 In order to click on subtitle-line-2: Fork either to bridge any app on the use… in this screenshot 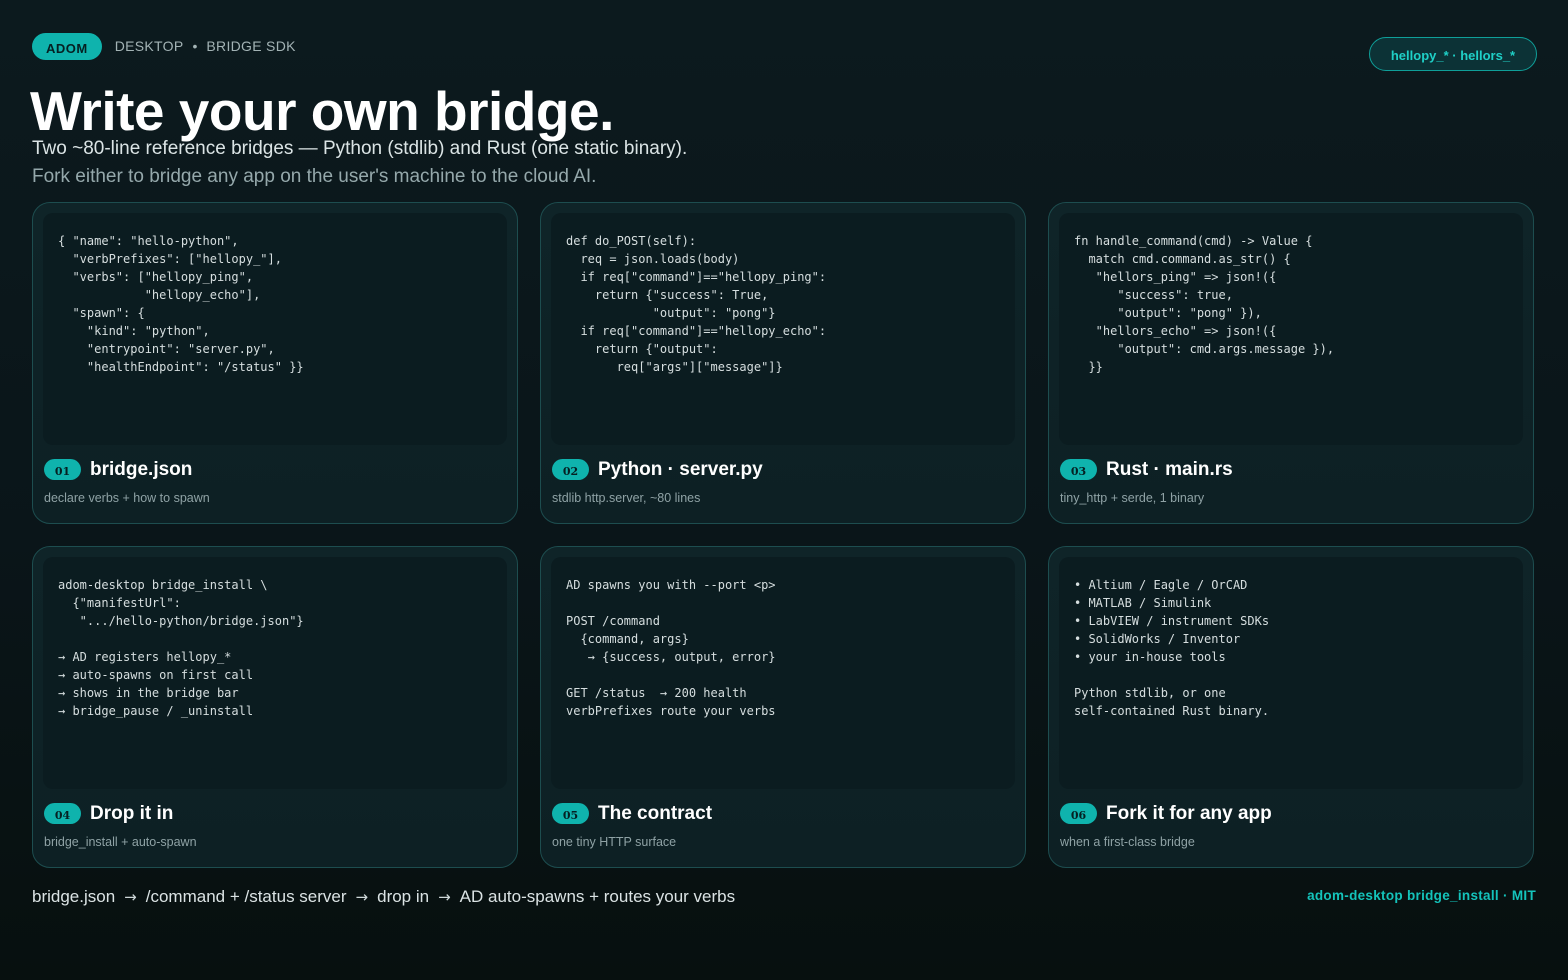, I will do `click(314, 176)`.